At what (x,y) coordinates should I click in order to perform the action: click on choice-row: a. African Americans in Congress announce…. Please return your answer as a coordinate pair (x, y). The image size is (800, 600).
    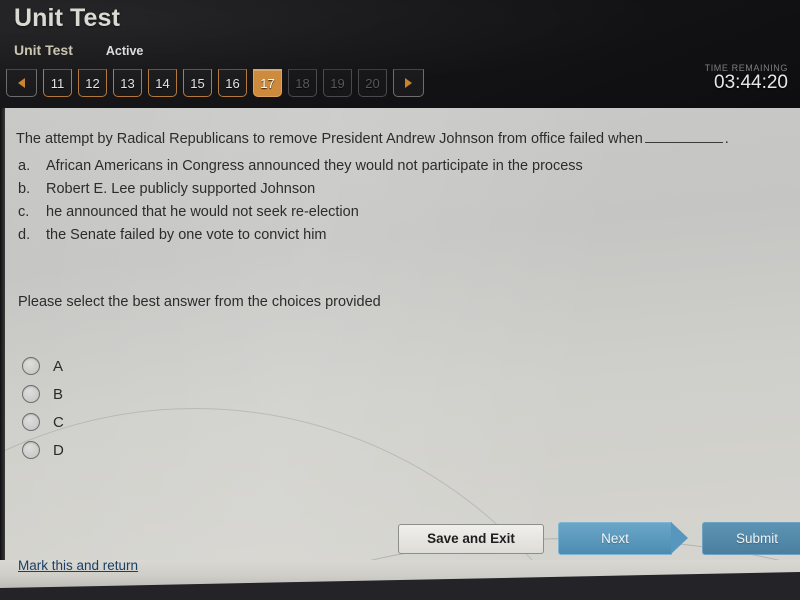
    Looking at the image, I should click on (388, 166).